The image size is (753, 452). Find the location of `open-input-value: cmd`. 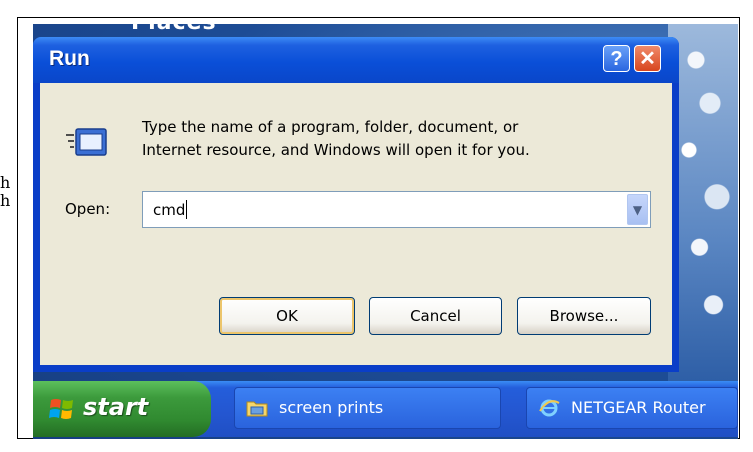

open-input-value: cmd is located at coordinates (170, 209).